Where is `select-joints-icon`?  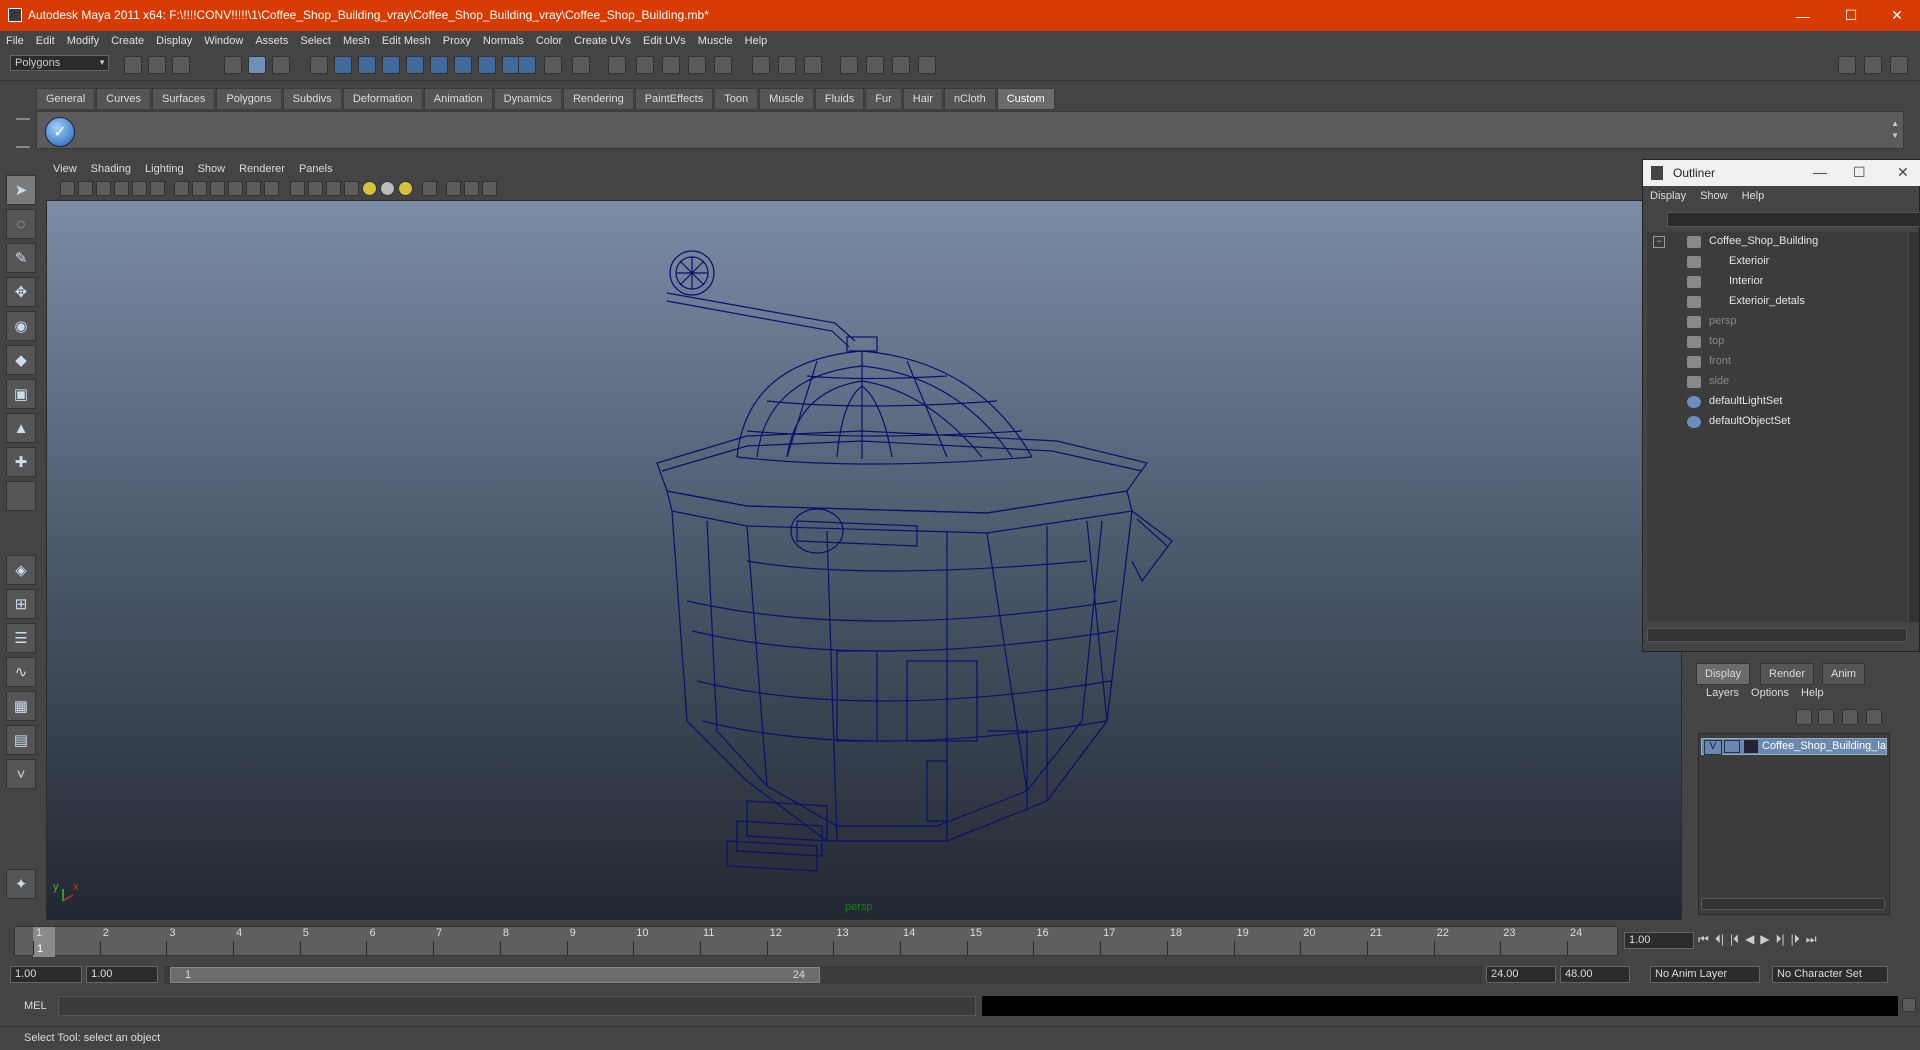 select-joints-icon is located at coordinates (367, 65).